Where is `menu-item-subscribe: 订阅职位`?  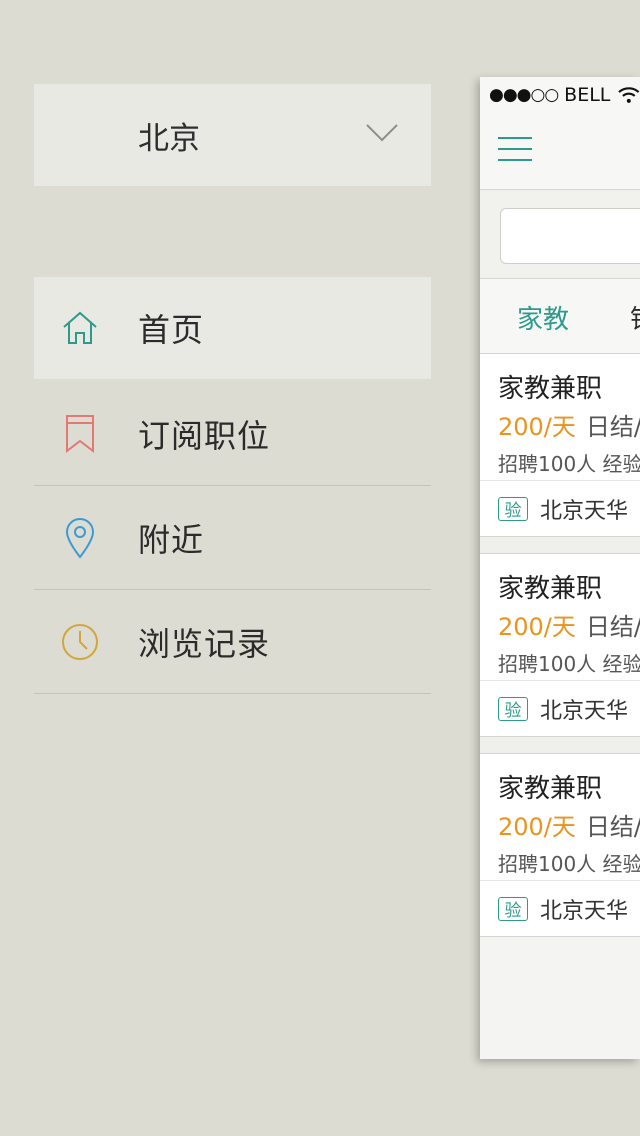 menu-item-subscribe: 订阅职位 is located at coordinates (232, 434).